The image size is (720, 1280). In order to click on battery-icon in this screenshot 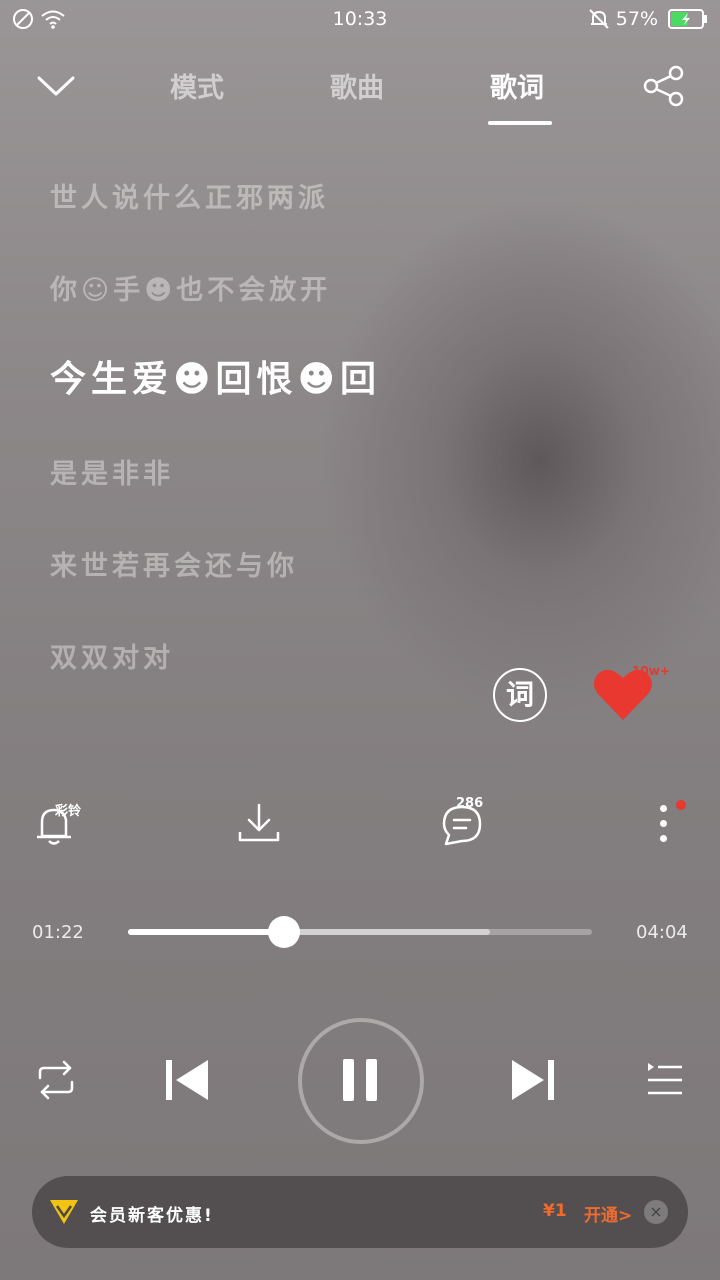, I will do `click(687, 19)`.